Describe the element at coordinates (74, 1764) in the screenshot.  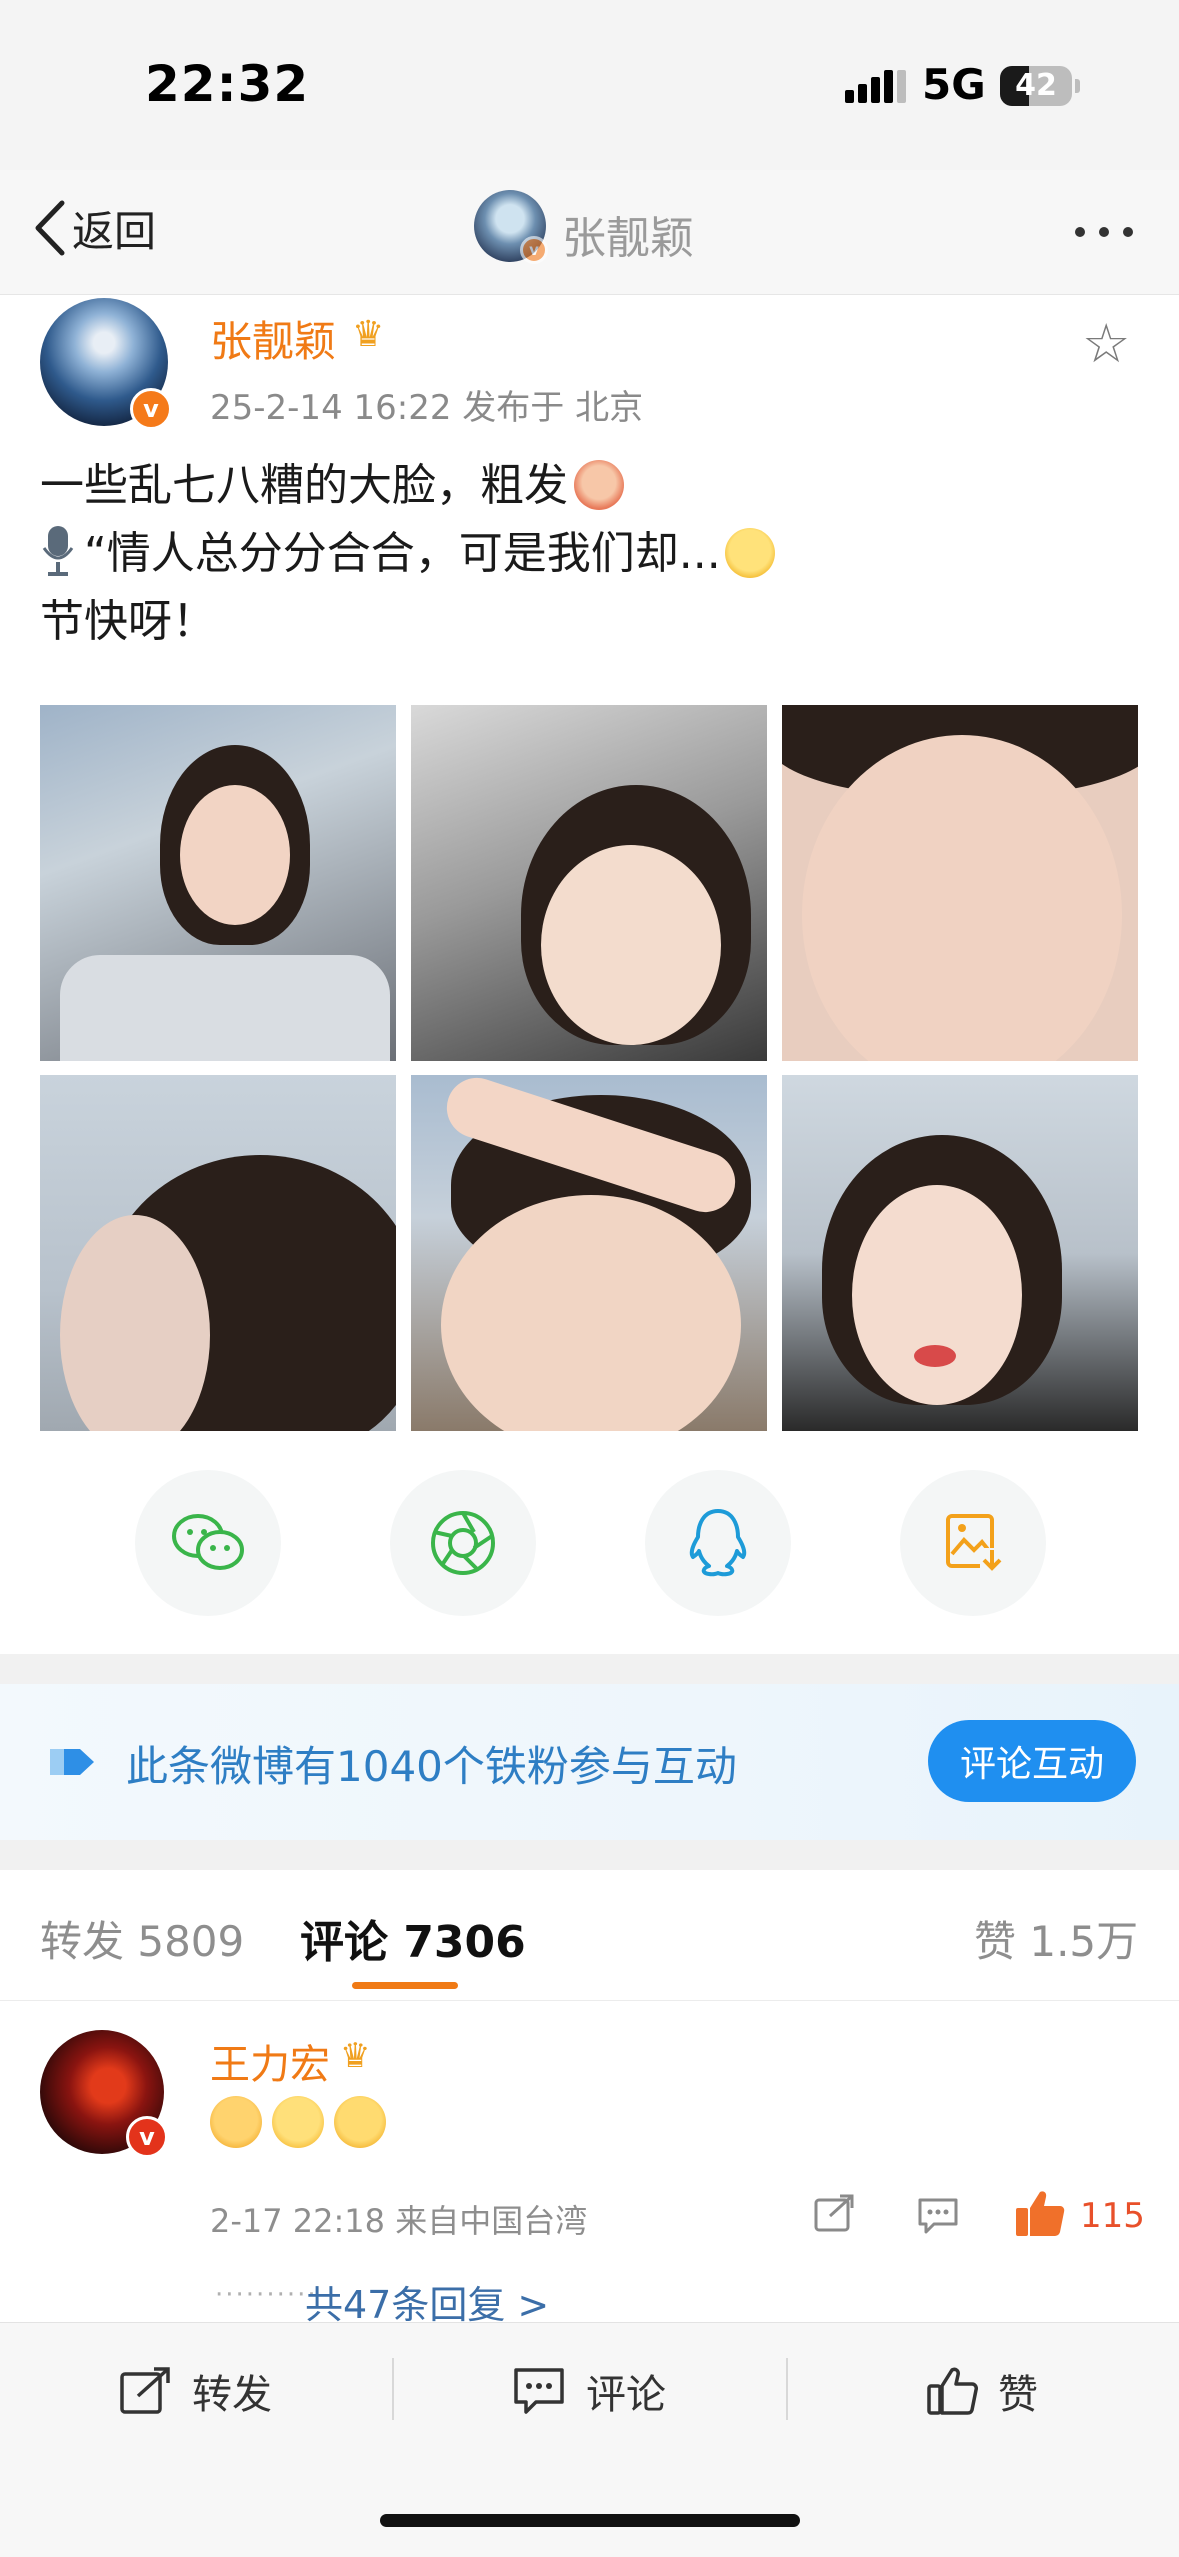
I see `play-arrow-icon` at that location.